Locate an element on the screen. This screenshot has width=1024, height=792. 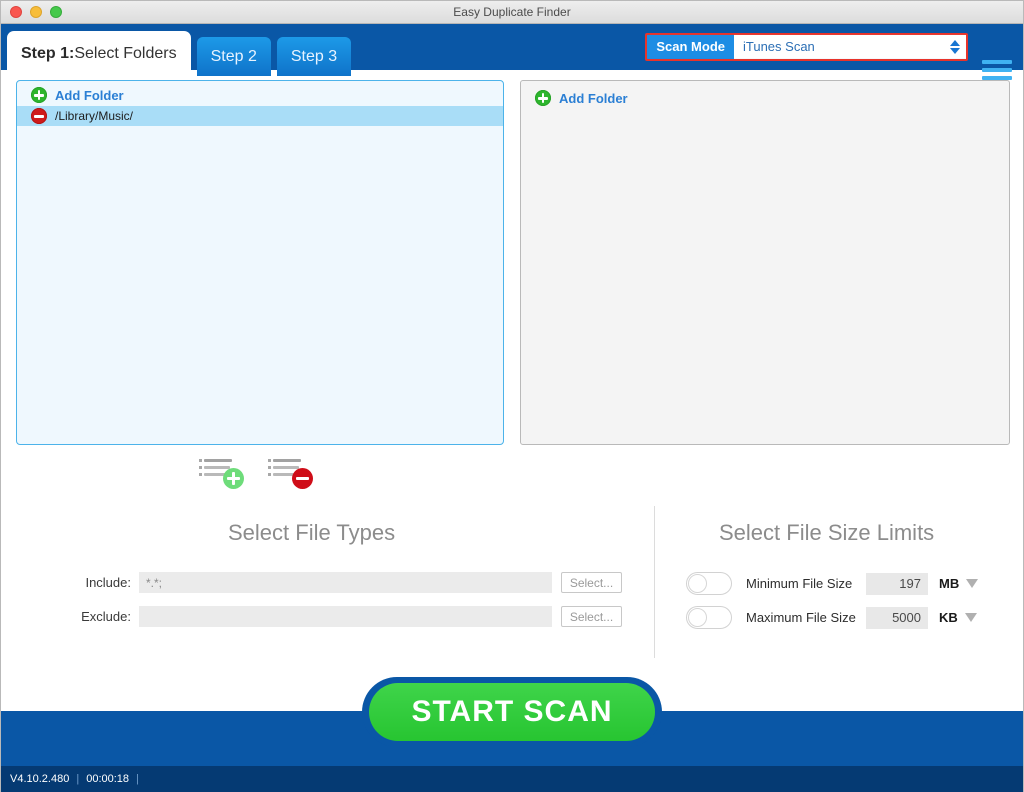
tab-step-2: Step 2 is located at coordinates (233, 56).